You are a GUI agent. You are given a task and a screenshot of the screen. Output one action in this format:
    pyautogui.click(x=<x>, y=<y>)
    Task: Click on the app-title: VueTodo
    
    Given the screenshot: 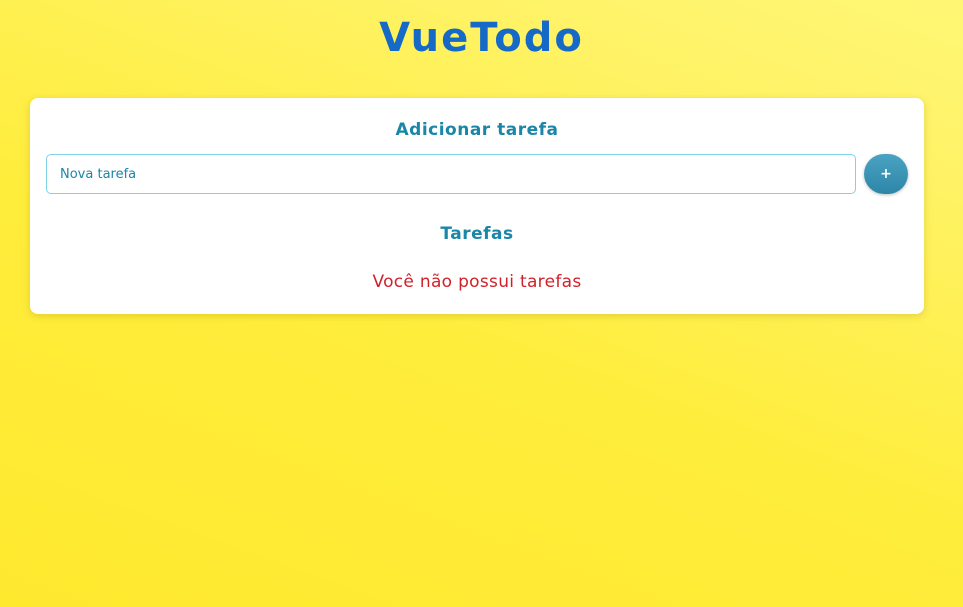 What is the action you would take?
    pyautogui.click(x=481, y=38)
    